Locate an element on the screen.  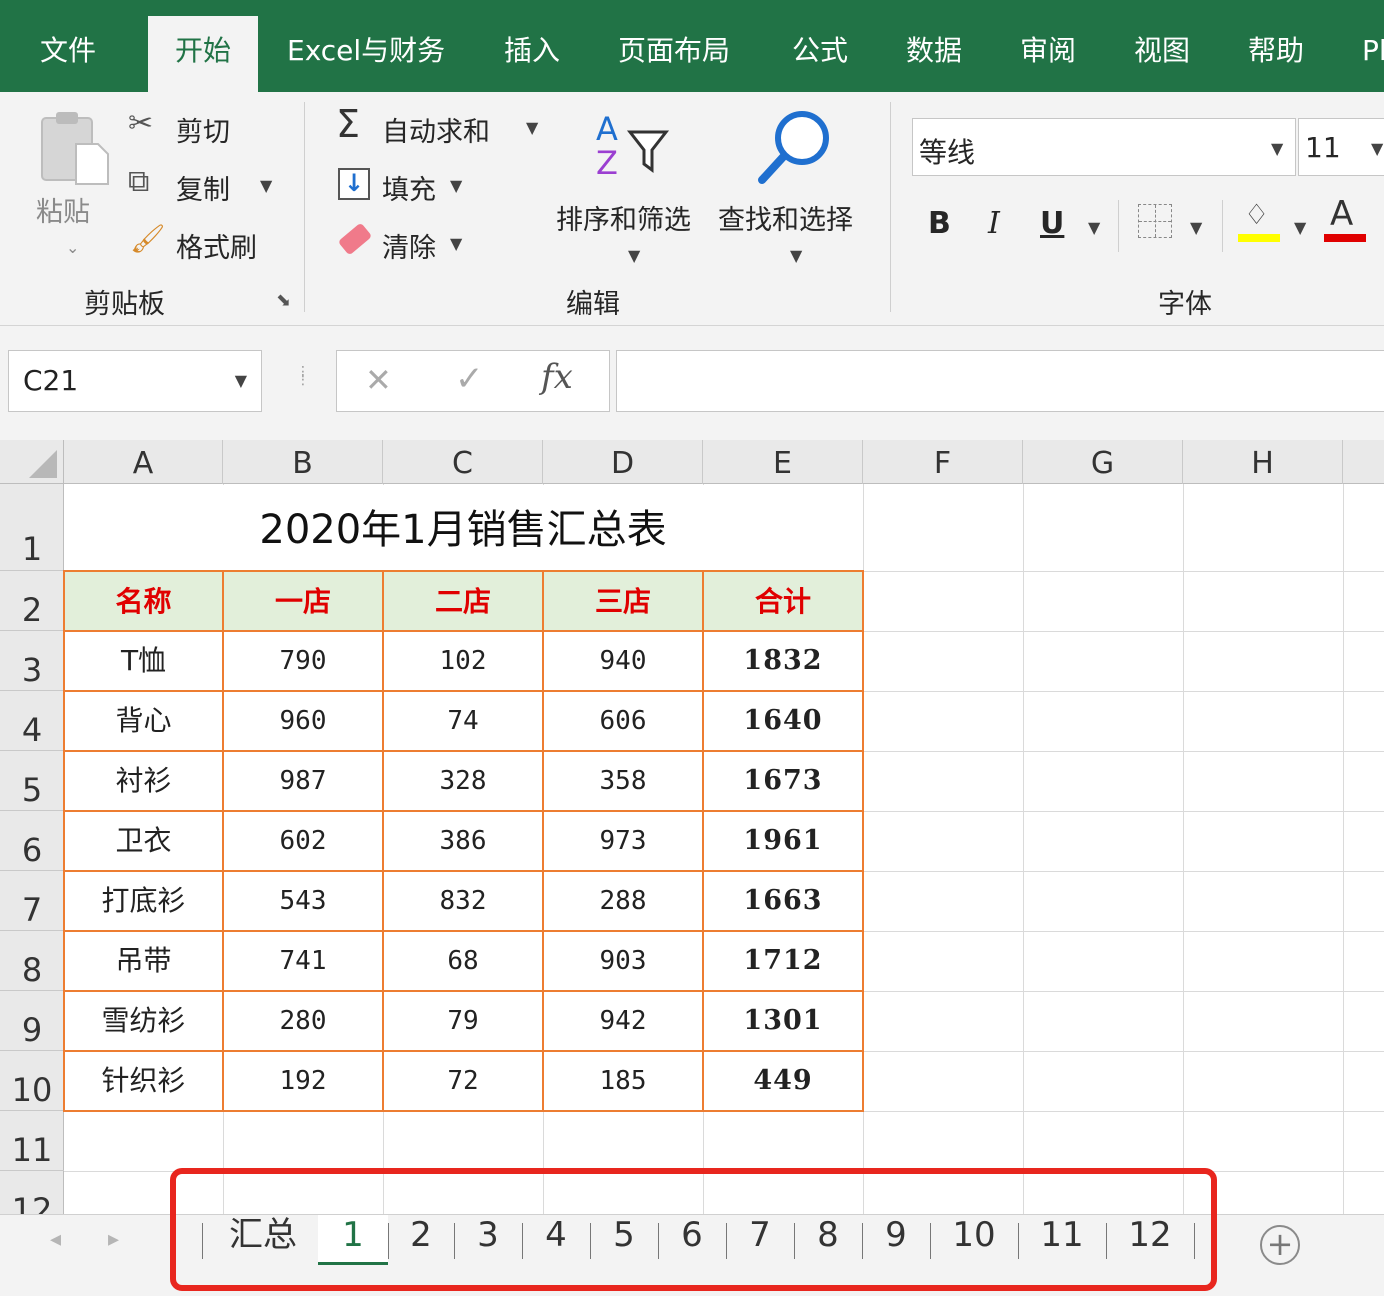
column-header-a: A is located at coordinates (143, 462).